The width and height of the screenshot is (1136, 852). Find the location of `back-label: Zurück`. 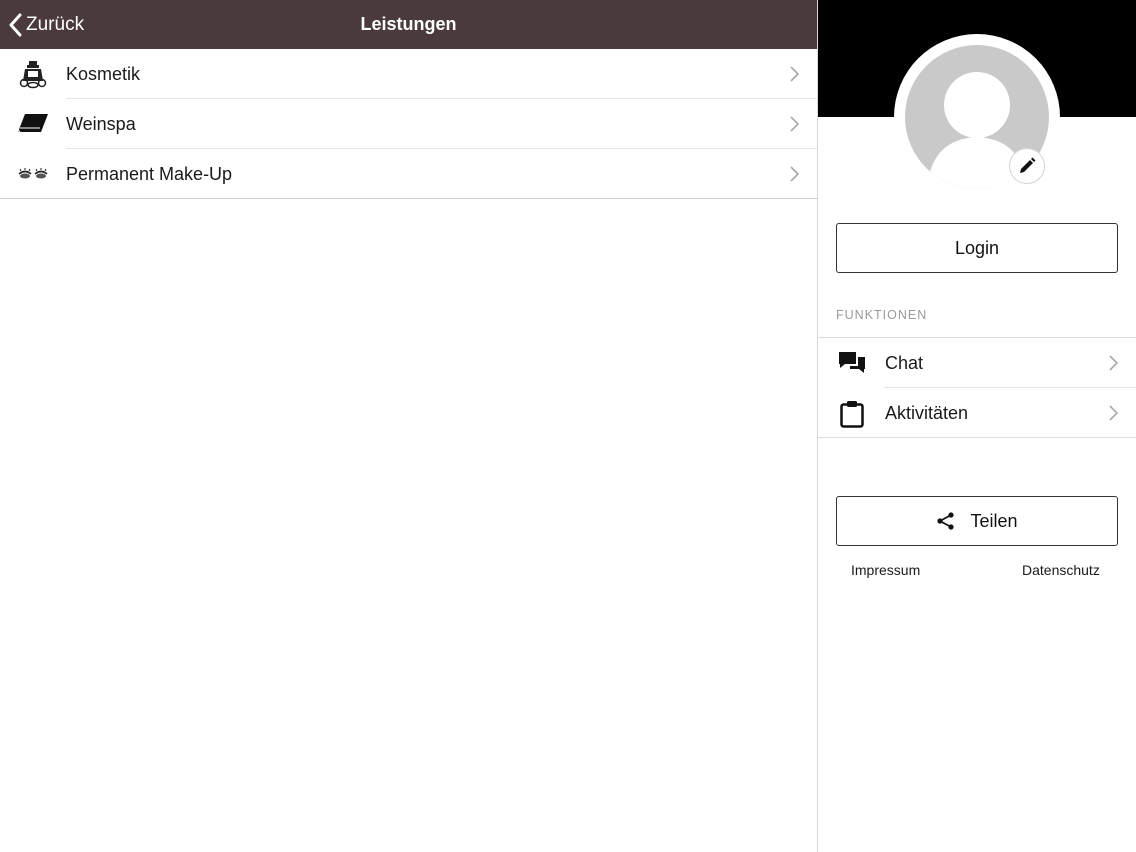

back-label: Zurück is located at coordinates (55, 24).